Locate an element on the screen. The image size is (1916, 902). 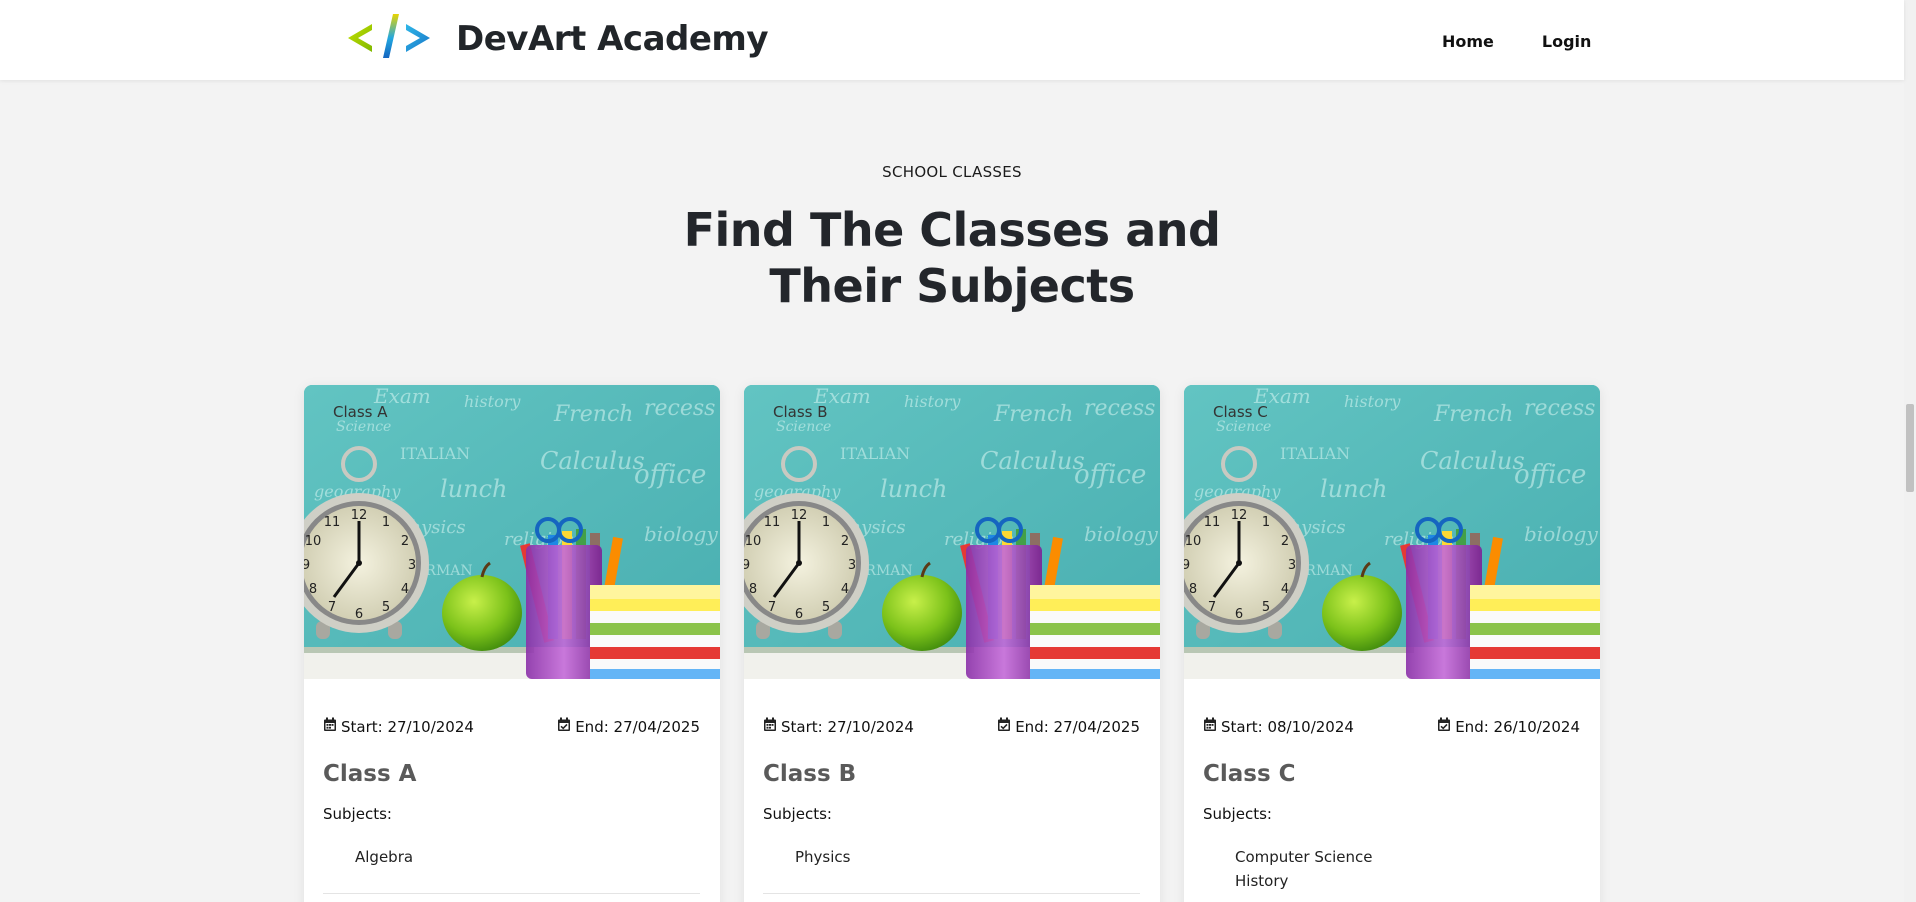
class-title: Class C is located at coordinates (1249, 774).